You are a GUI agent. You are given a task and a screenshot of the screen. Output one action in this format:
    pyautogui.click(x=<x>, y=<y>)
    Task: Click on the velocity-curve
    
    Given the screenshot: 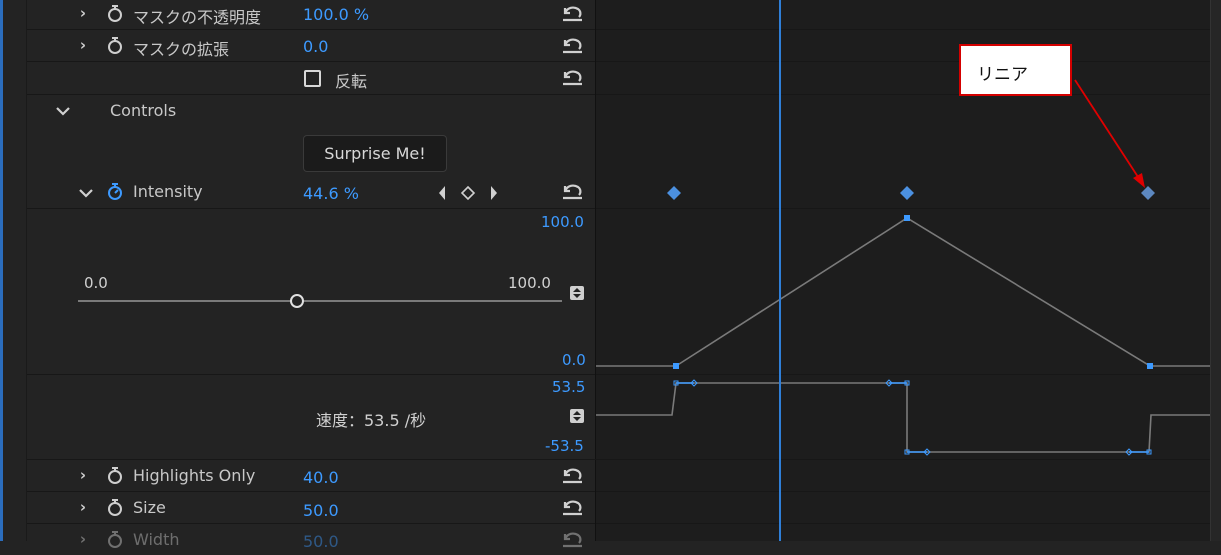 What is the action you would take?
    pyautogui.click(x=903, y=417)
    